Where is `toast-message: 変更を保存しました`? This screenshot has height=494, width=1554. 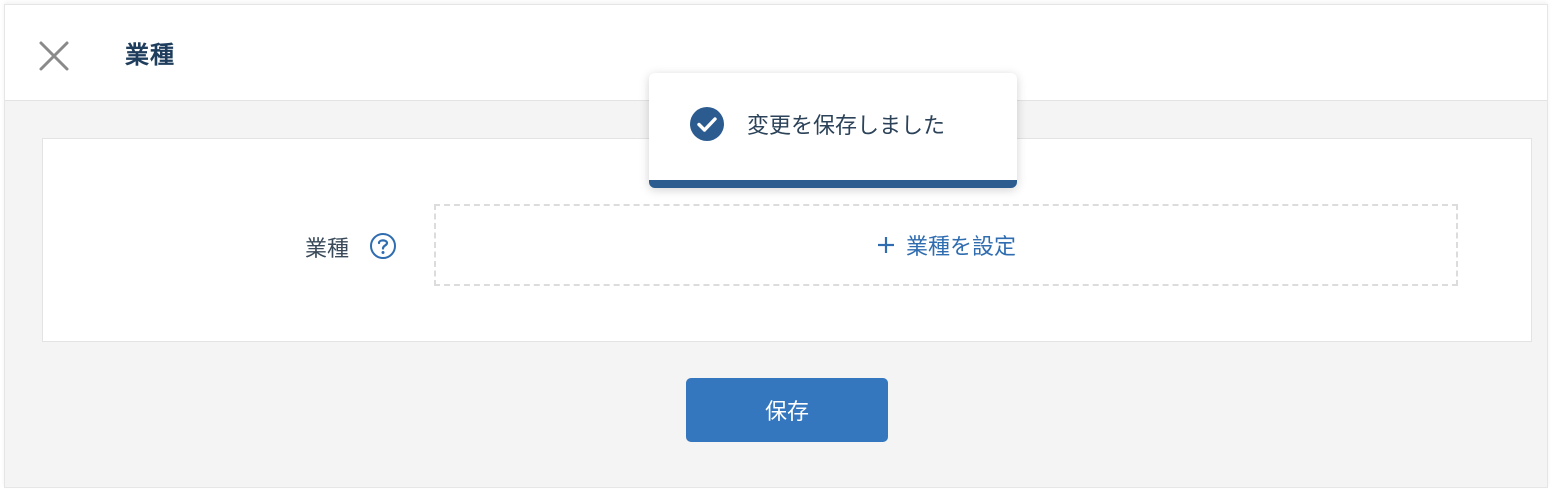
toast-message: 変更を保存しました is located at coordinates (846, 126).